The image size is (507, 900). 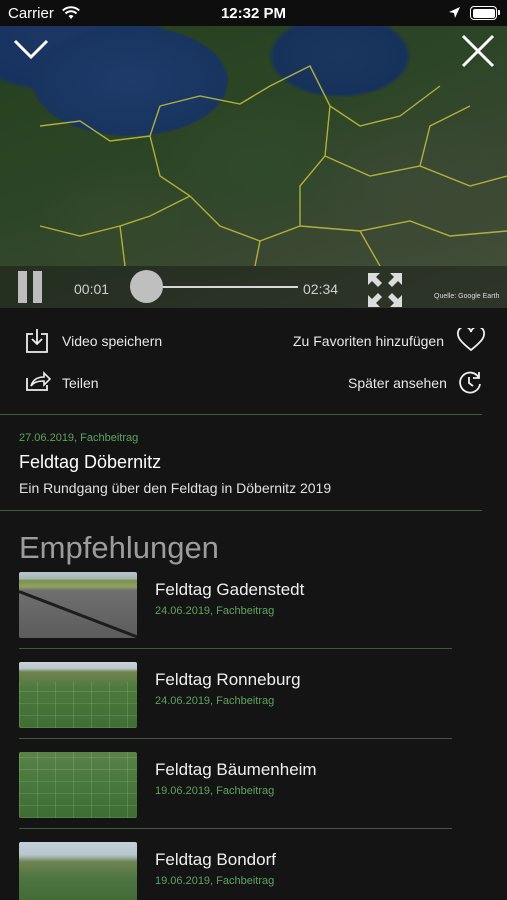 I want to click on close-icon, so click(x=478, y=51).